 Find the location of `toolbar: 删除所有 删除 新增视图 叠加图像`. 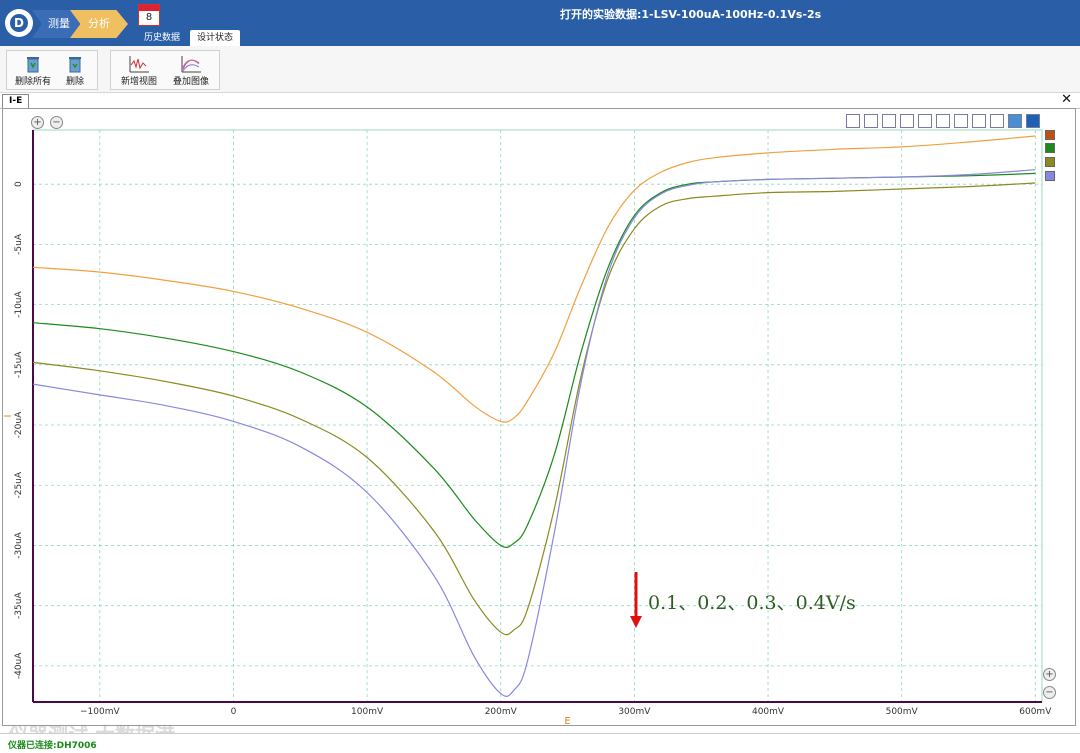

toolbar: 删除所有 删除 新增视图 叠加图像 is located at coordinates (540, 69).